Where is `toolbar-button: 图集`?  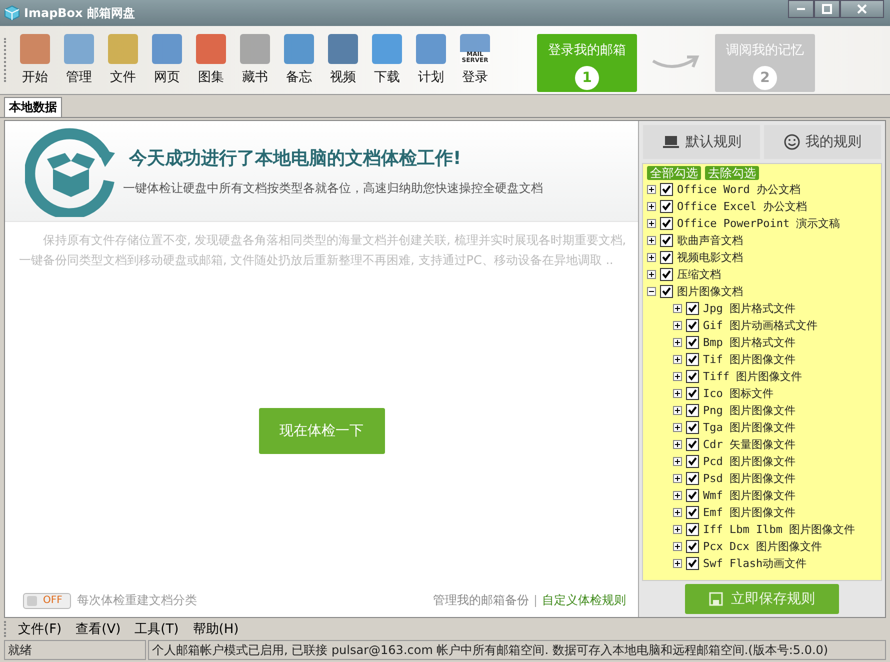
toolbar-button: 图集 is located at coordinates (211, 60).